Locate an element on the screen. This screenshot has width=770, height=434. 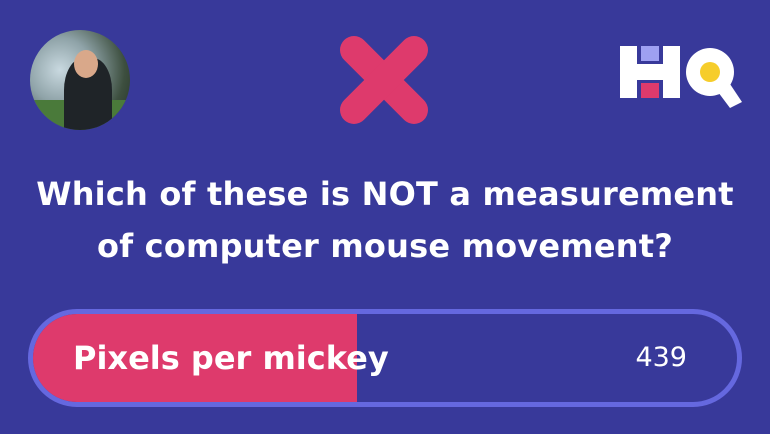
wrong-x-icon is located at coordinates (384, 80).